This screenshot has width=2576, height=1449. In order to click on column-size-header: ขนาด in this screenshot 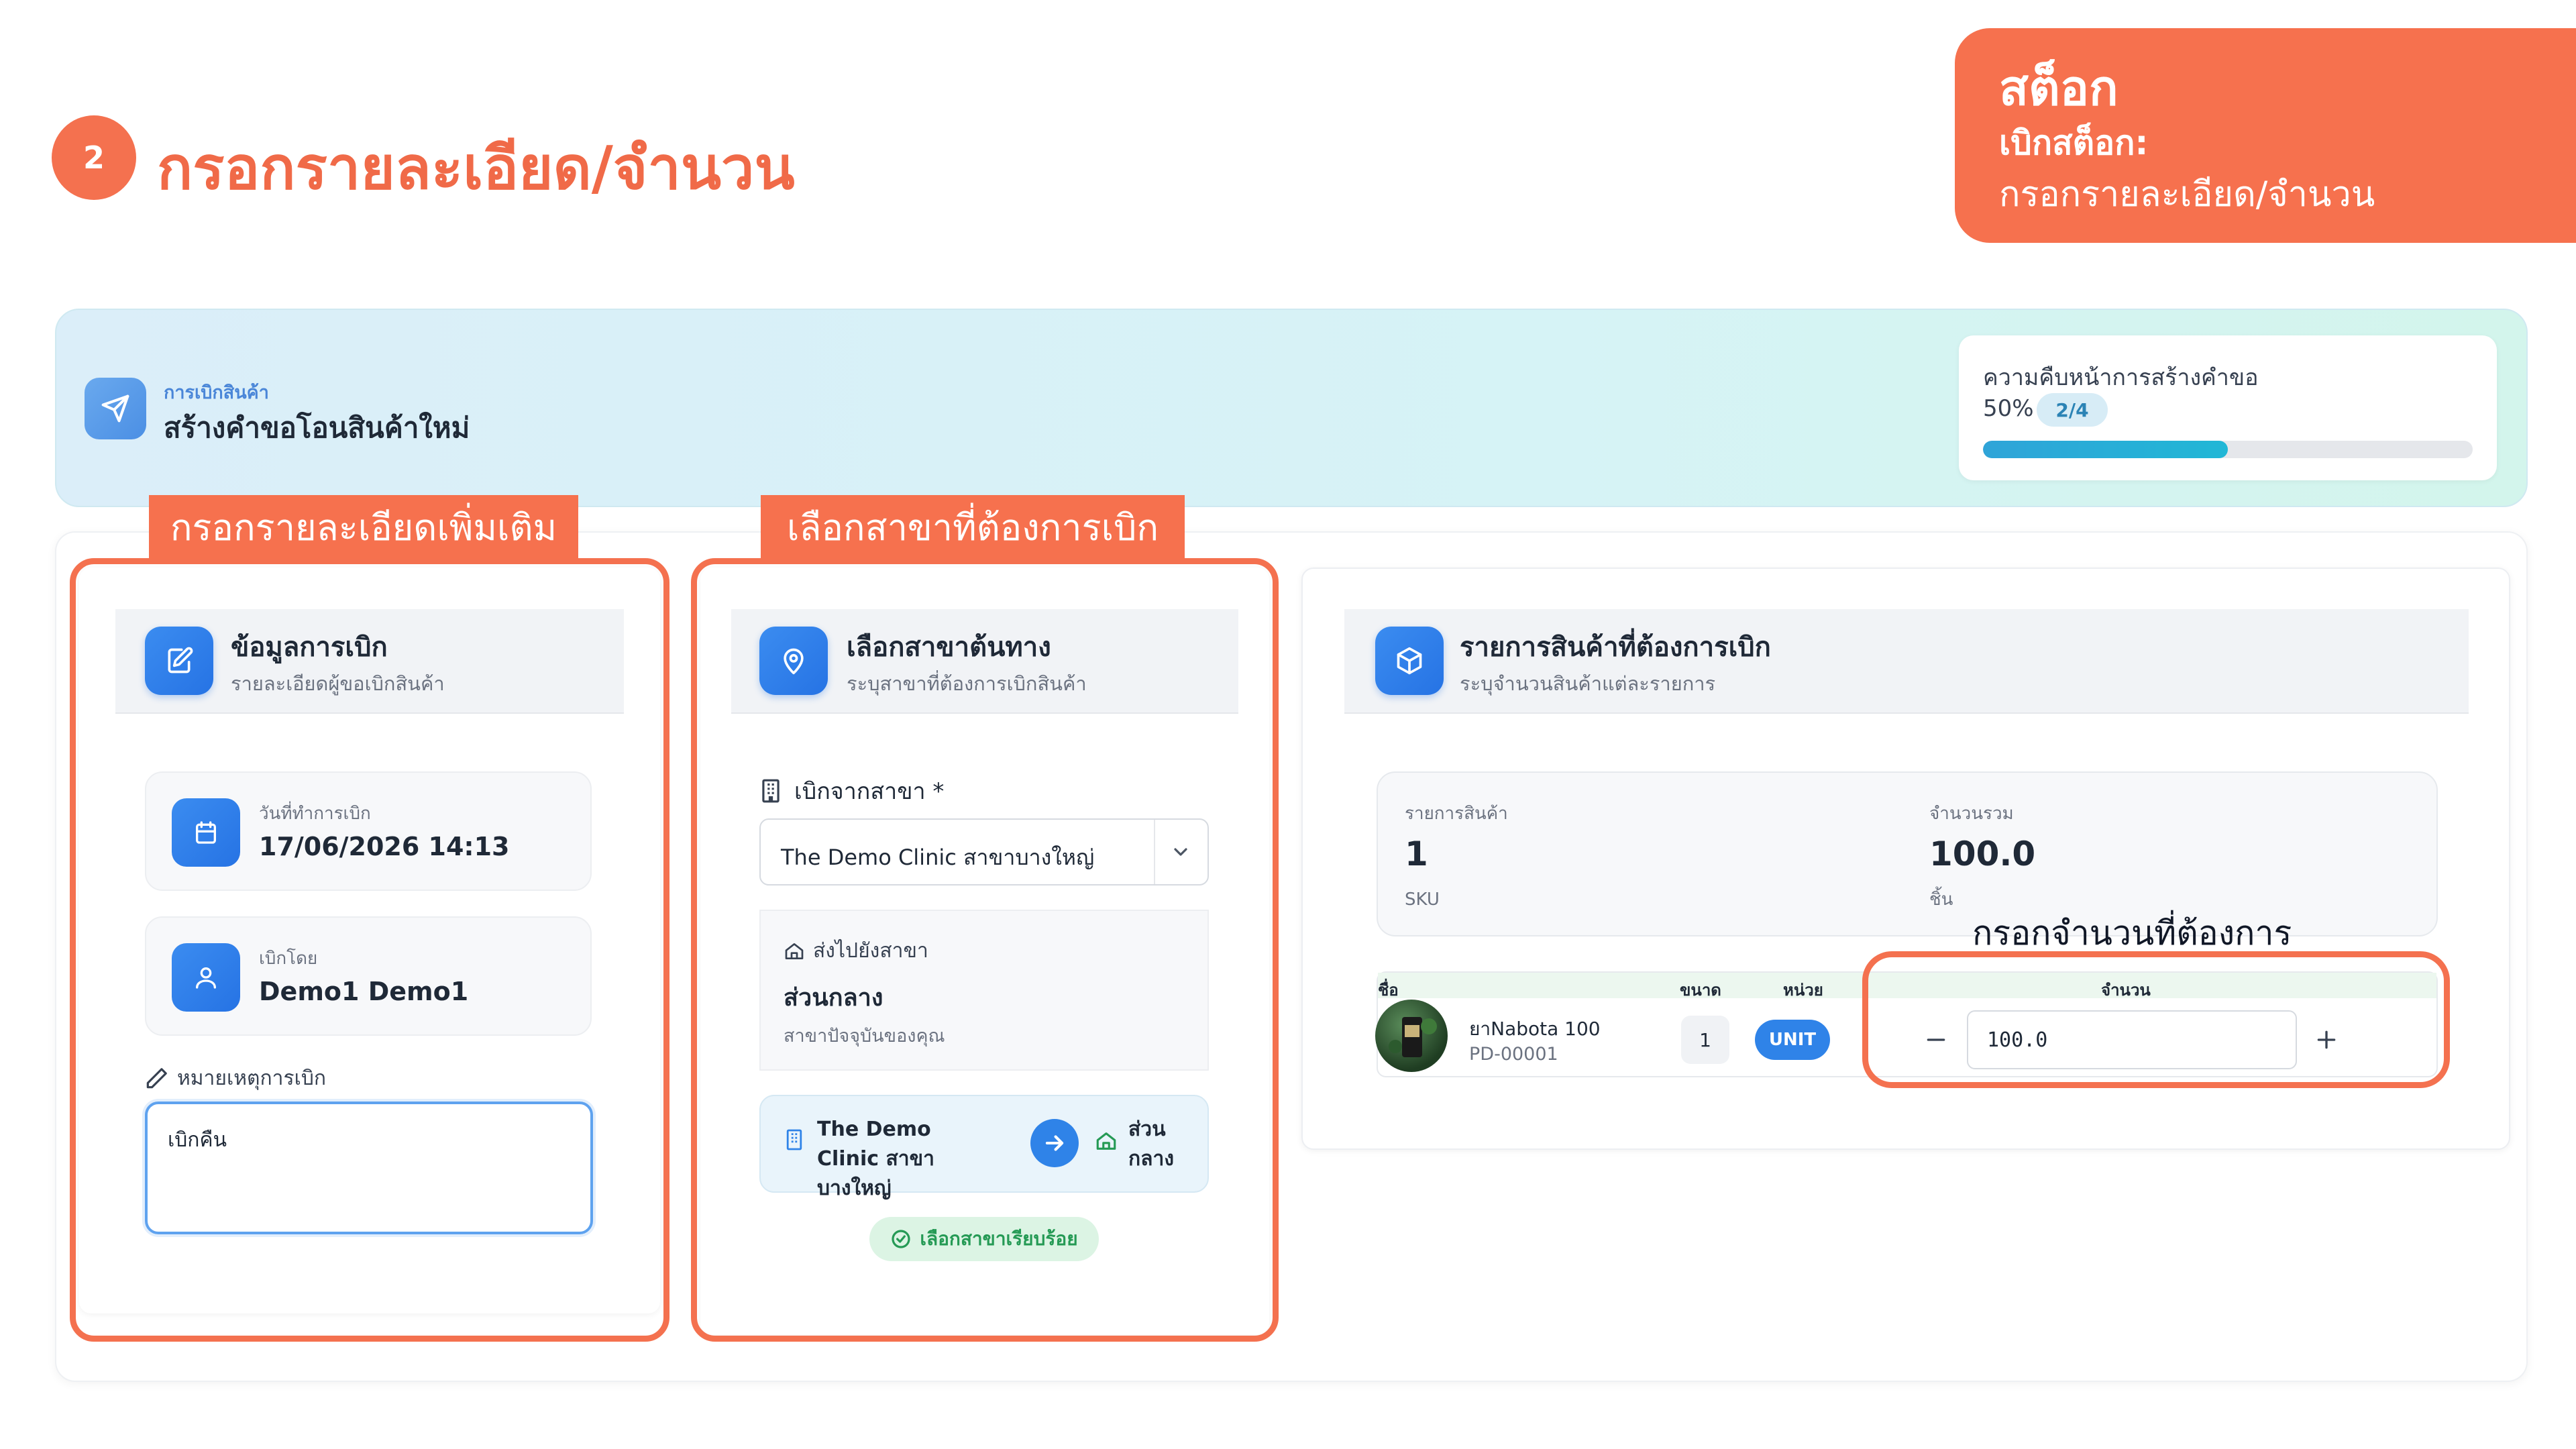, I will do `click(1700, 990)`.